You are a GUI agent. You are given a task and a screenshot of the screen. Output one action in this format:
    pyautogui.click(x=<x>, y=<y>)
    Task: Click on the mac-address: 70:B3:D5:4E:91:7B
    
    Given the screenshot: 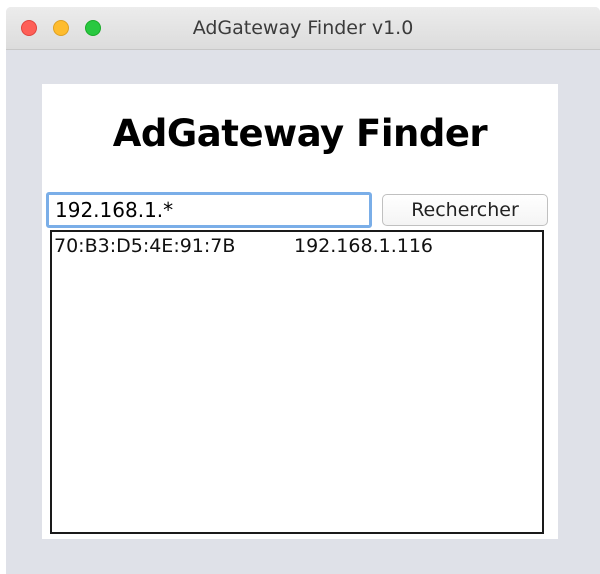 What is the action you would take?
    pyautogui.click(x=145, y=246)
    